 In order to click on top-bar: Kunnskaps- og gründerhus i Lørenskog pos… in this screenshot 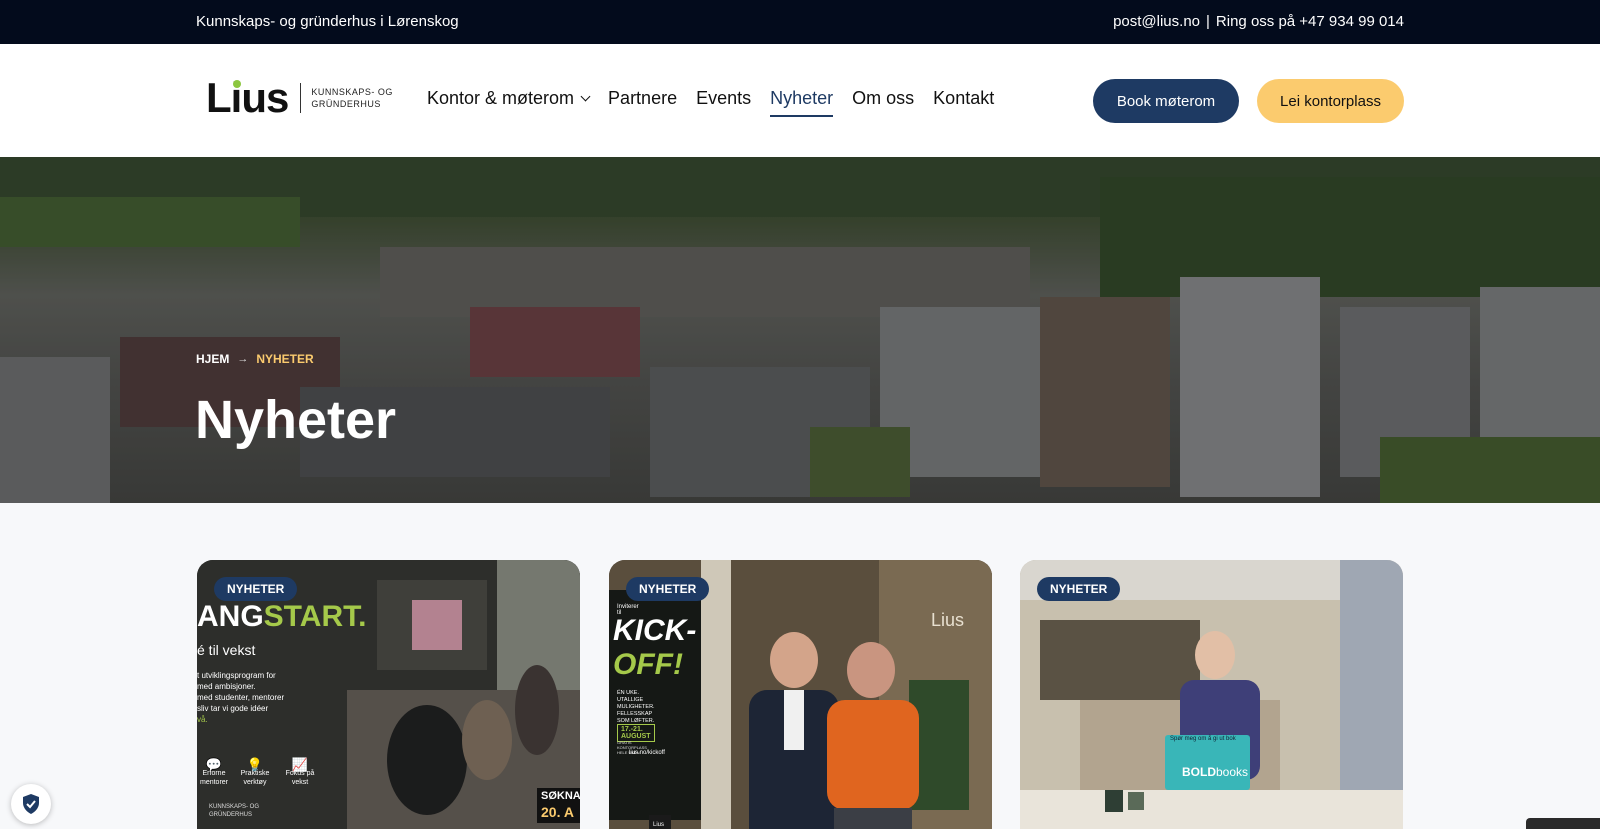, I will do `click(800, 22)`.